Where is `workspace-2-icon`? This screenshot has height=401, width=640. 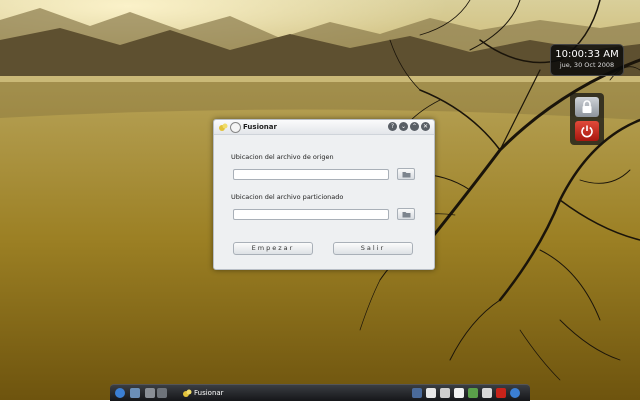
workspace-2-icon is located at coordinates (162, 393).